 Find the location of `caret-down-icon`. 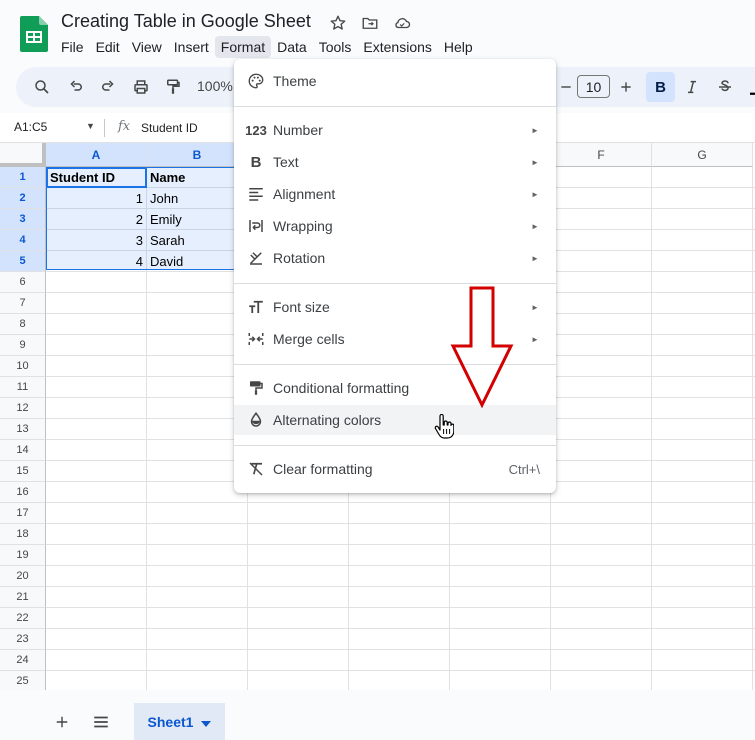

caret-down-icon is located at coordinates (206, 722).